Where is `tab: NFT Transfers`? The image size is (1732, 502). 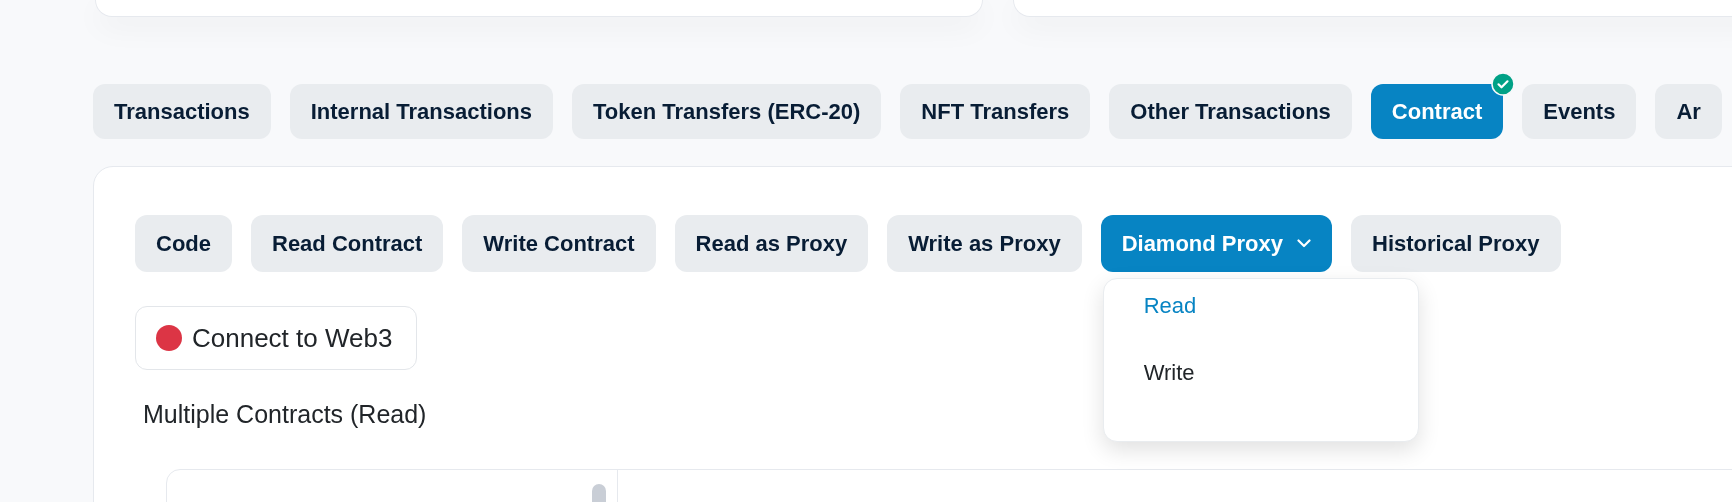
tab: NFT Transfers is located at coordinates (995, 111).